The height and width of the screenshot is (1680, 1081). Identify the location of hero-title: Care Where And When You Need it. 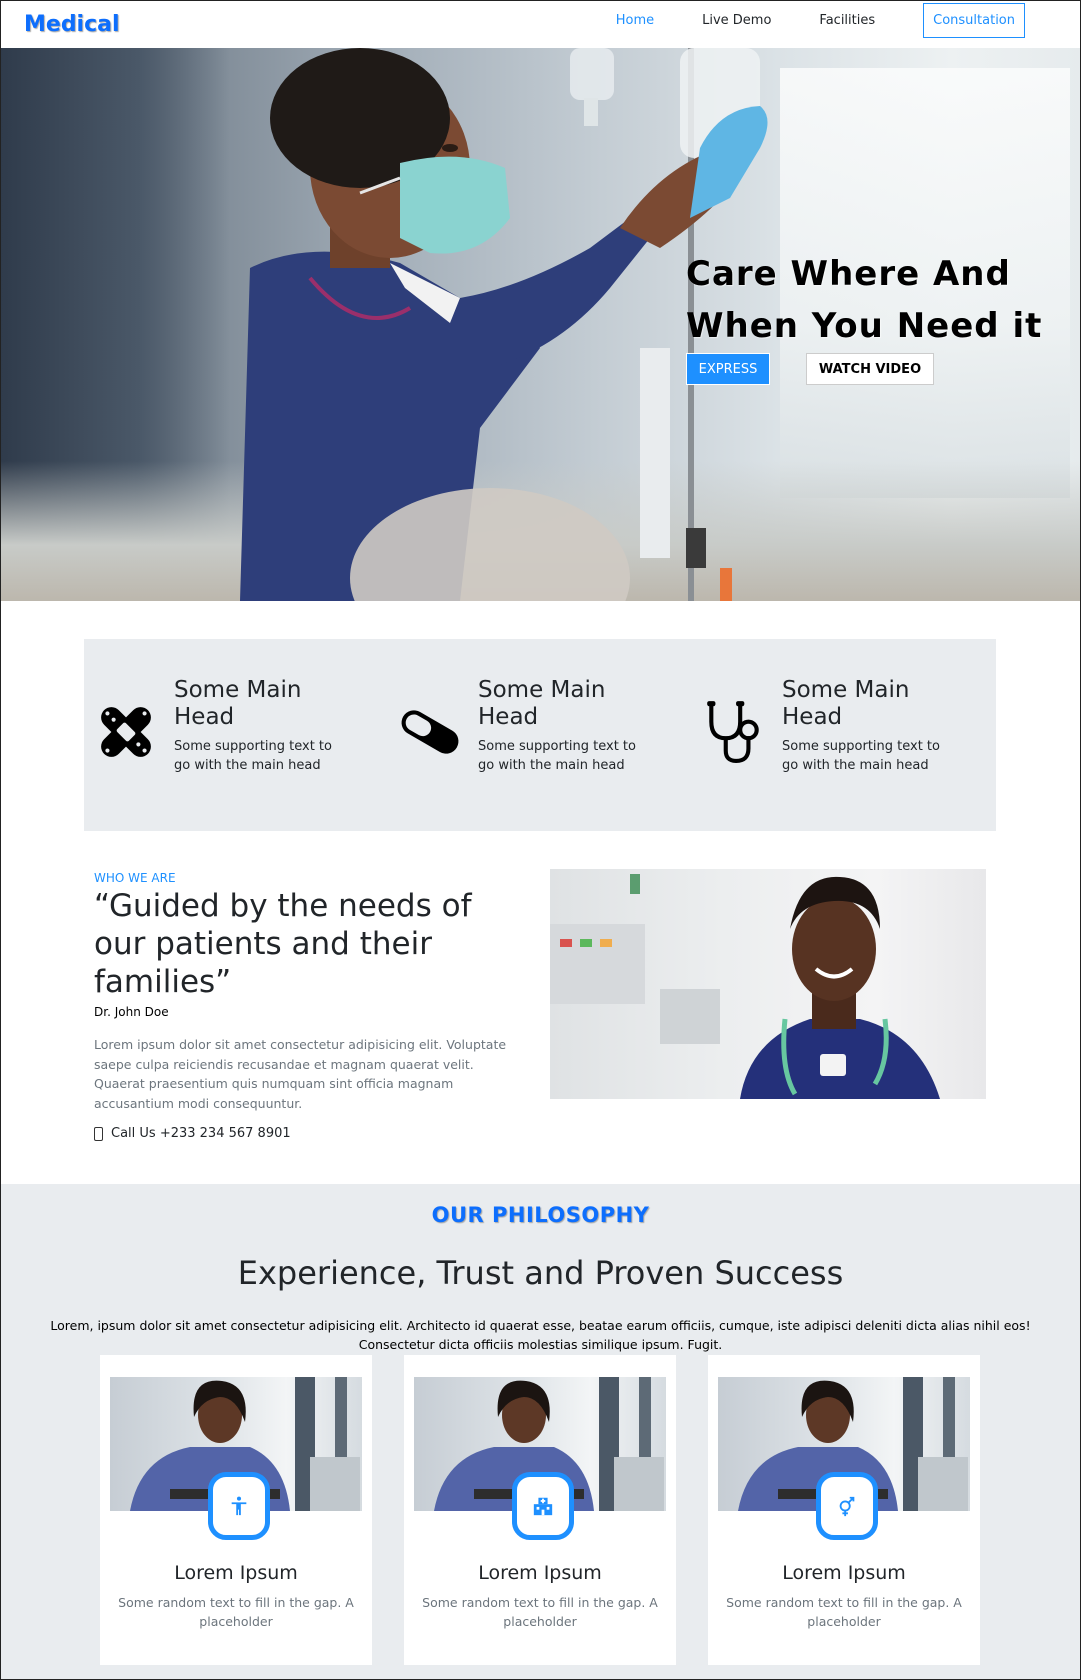
(876, 300).